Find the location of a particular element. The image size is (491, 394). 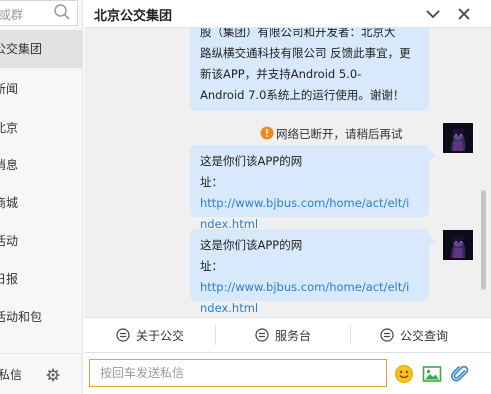

sidebar-item-label: 日报 is located at coordinates (9, 279).